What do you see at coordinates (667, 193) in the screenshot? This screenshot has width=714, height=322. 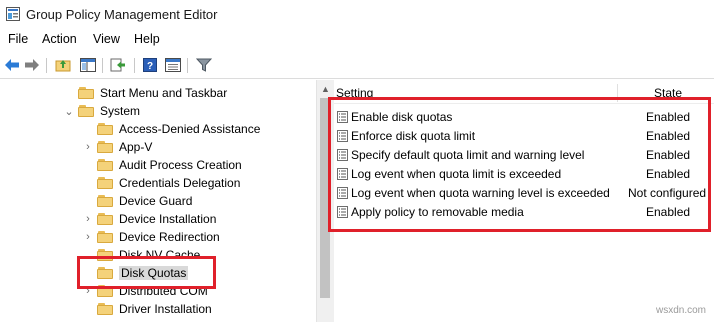 I see `policy-state: Not configured` at bounding box center [667, 193].